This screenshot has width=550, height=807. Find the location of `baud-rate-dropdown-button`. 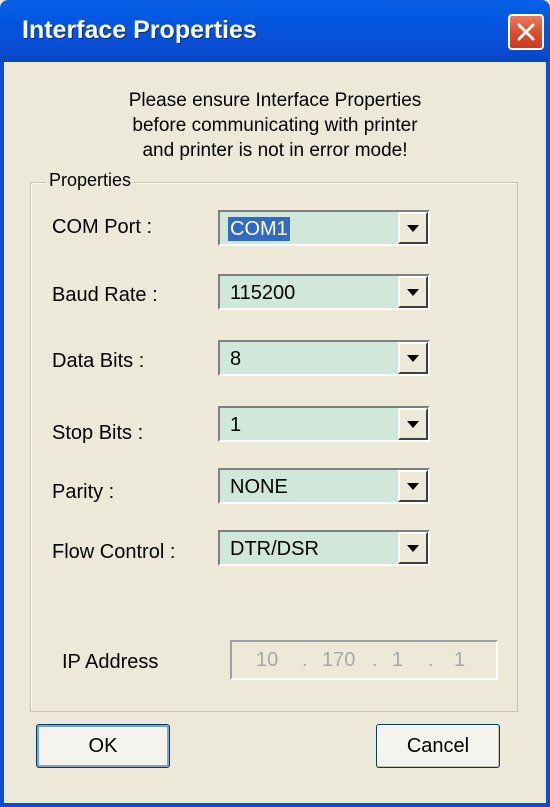

baud-rate-dropdown-button is located at coordinates (413, 292).